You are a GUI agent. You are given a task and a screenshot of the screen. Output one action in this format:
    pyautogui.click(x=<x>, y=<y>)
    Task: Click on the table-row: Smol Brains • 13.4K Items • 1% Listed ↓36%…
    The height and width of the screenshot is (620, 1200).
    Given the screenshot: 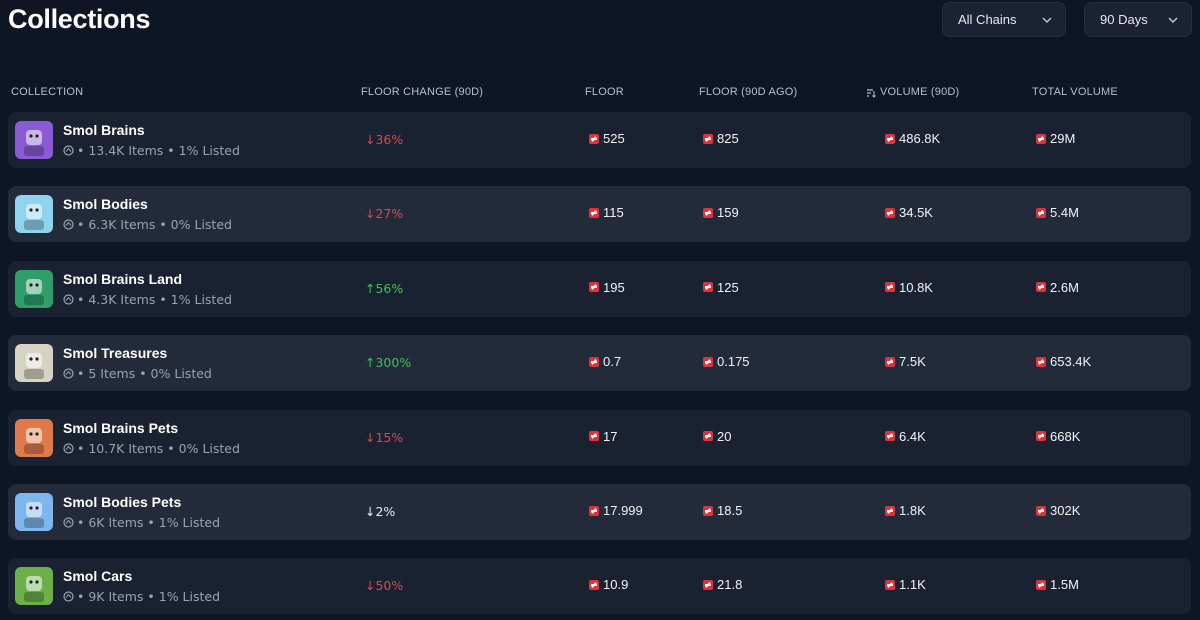 What is the action you would take?
    pyautogui.click(x=599, y=140)
    